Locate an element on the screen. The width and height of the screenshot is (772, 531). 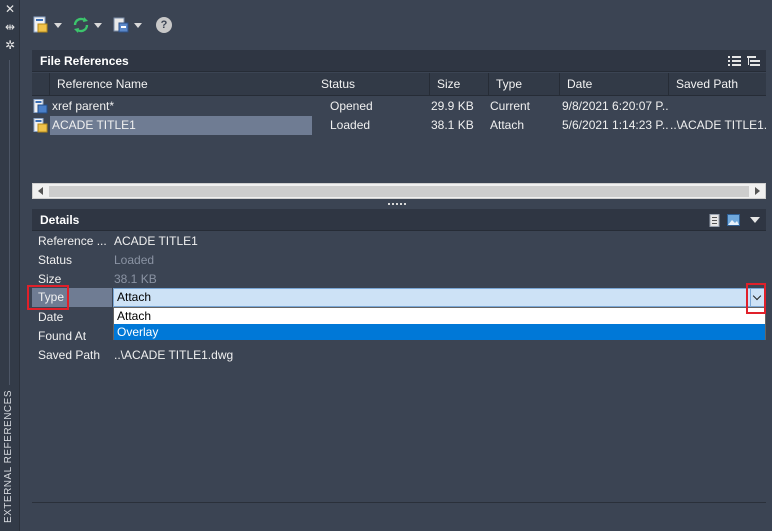
column-header-icon is located at coordinates (41, 84).